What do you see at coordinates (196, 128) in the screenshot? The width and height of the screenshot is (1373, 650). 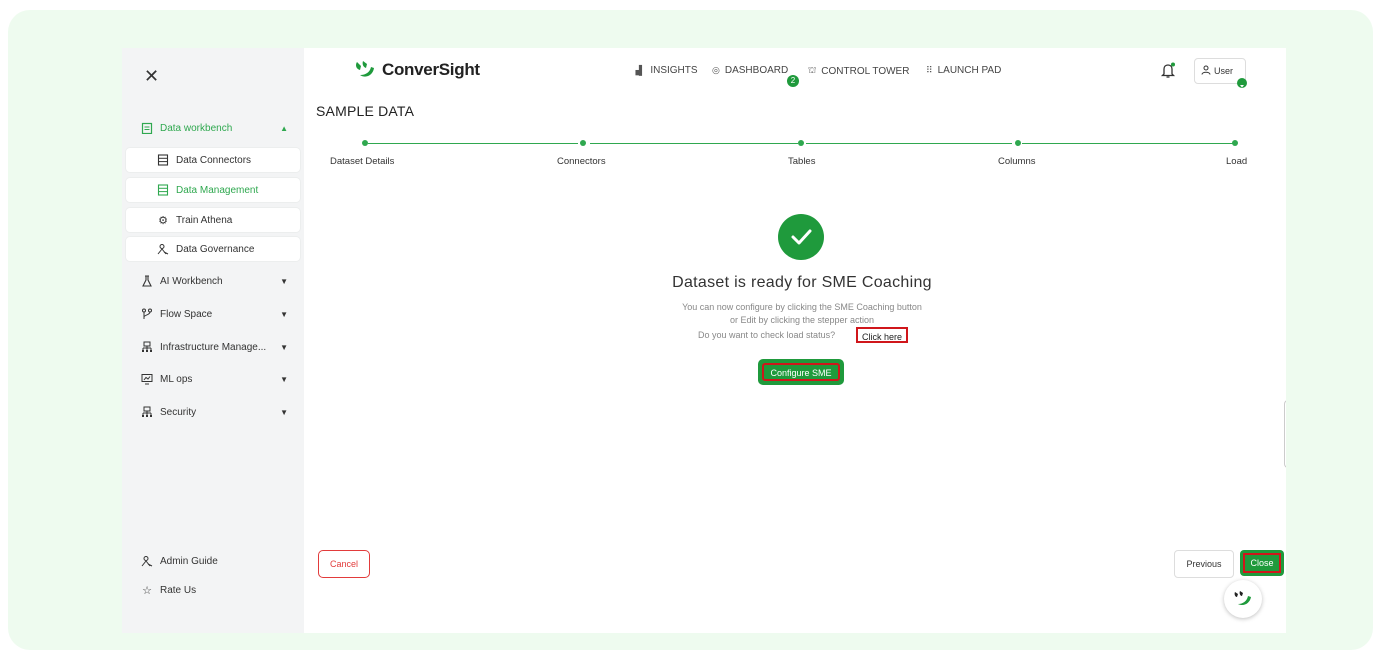 I see `sidebar-item-label: Data workbench` at bounding box center [196, 128].